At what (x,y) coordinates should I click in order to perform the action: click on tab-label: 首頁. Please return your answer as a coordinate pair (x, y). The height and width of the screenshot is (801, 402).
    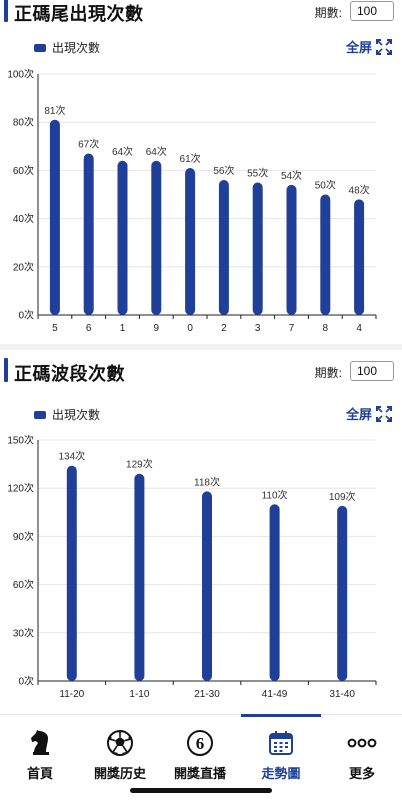
    Looking at the image, I should click on (39, 773).